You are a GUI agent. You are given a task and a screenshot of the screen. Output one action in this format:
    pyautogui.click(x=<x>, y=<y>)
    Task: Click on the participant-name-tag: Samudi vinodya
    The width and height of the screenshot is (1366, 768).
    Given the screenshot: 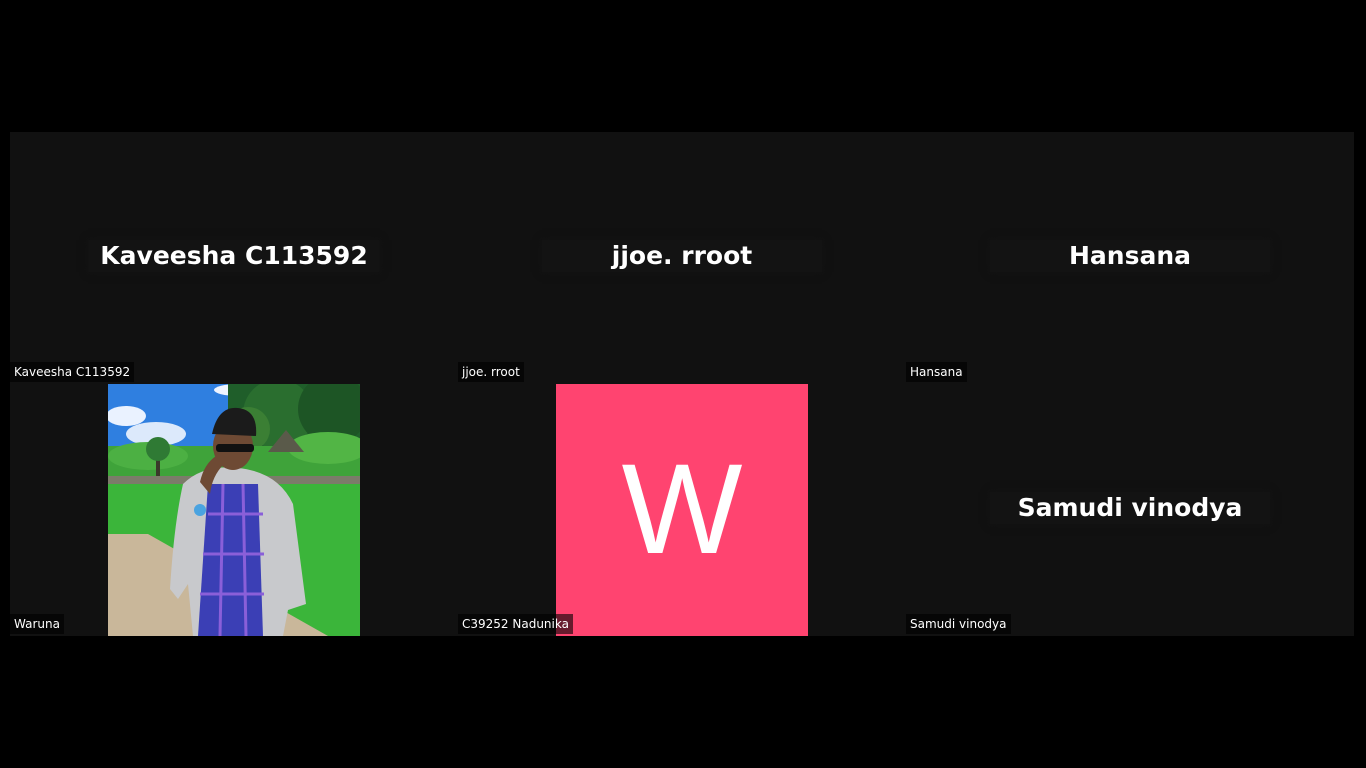 What is the action you would take?
    pyautogui.click(x=958, y=624)
    